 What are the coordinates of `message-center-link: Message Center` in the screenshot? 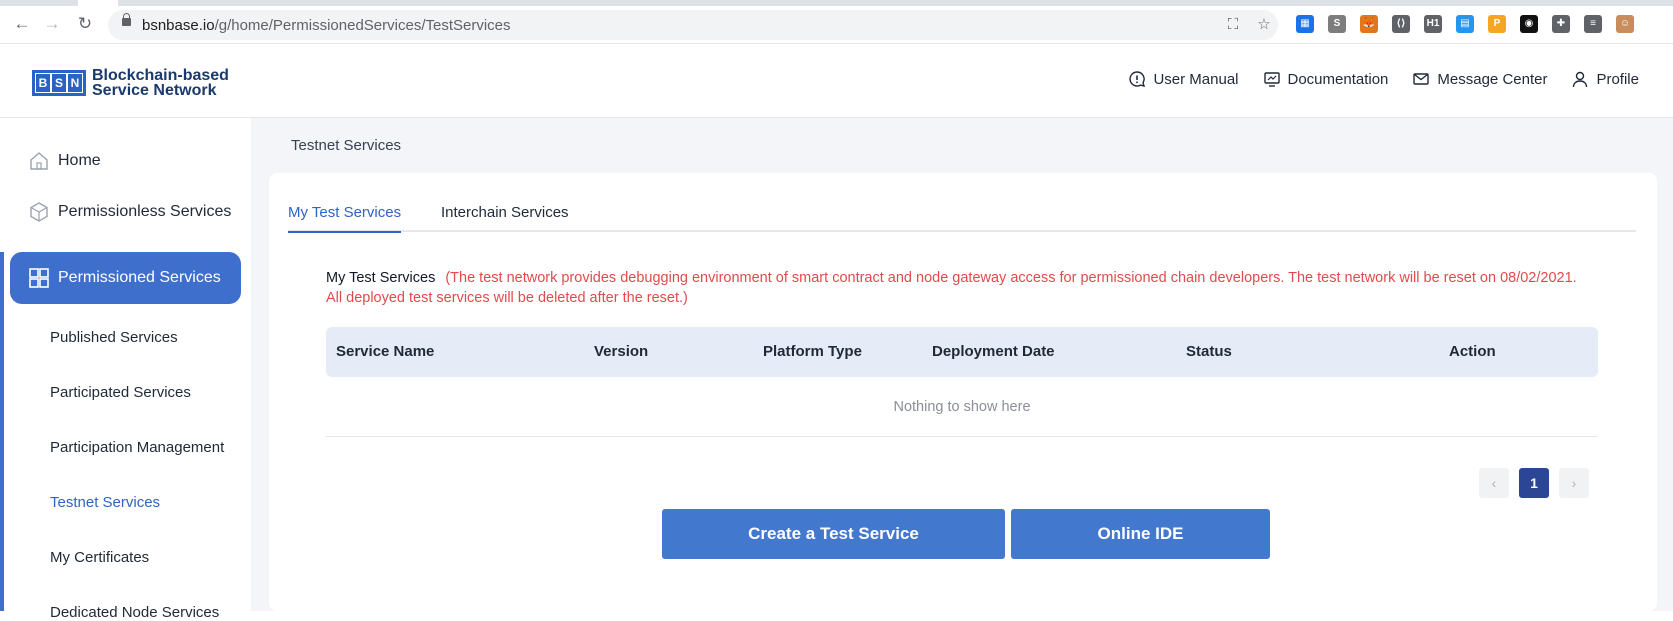 It's located at (1479, 79).